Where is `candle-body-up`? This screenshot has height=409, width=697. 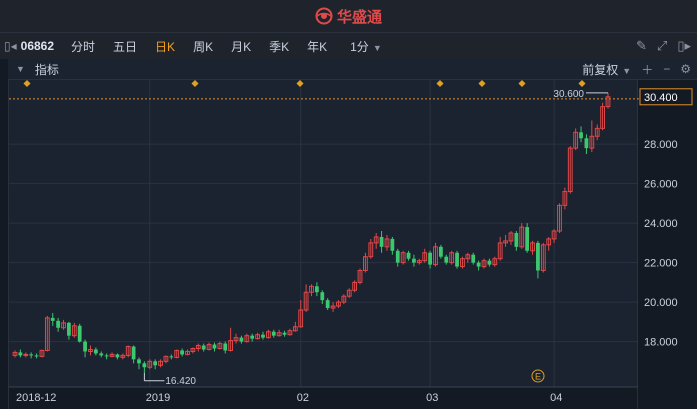
candle-body-up is located at coordinates (26, 354).